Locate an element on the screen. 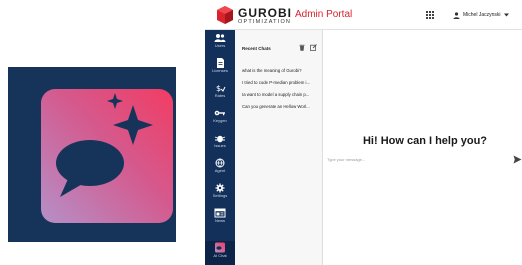  nav-label: Agent is located at coordinates (220, 170).